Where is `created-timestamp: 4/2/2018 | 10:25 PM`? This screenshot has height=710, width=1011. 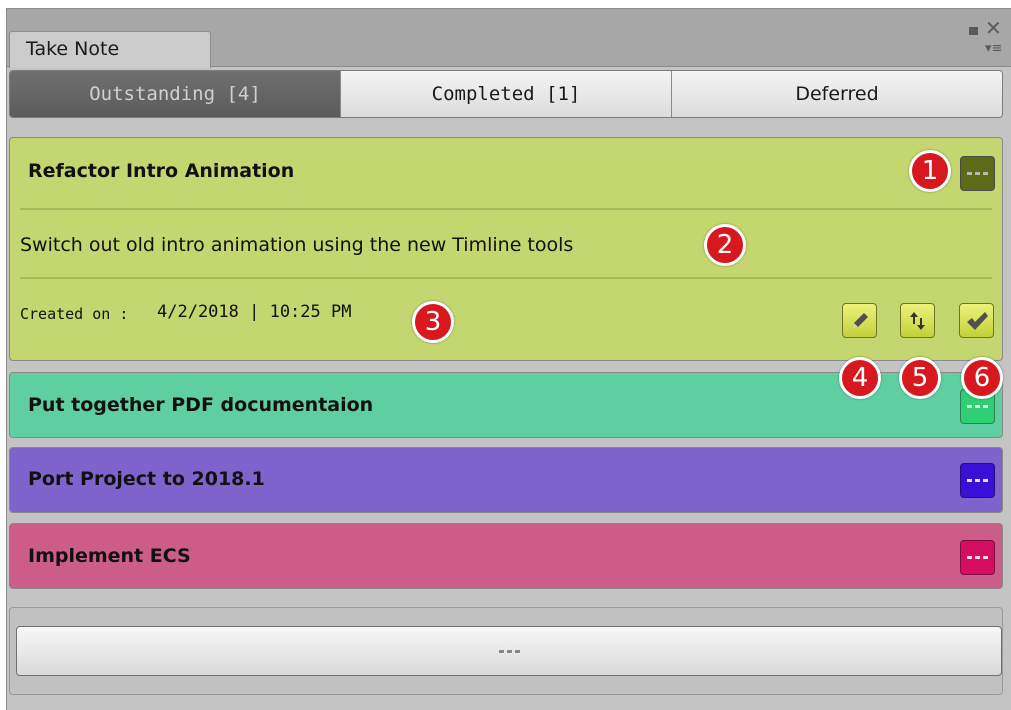
created-timestamp: 4/2/2018 | 10:25 PM is located at coordinates (254, 312).